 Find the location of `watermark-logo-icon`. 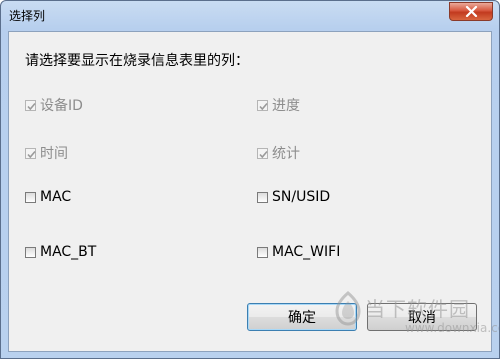

watermark-logo-icon is located at coordinates (348, 308).